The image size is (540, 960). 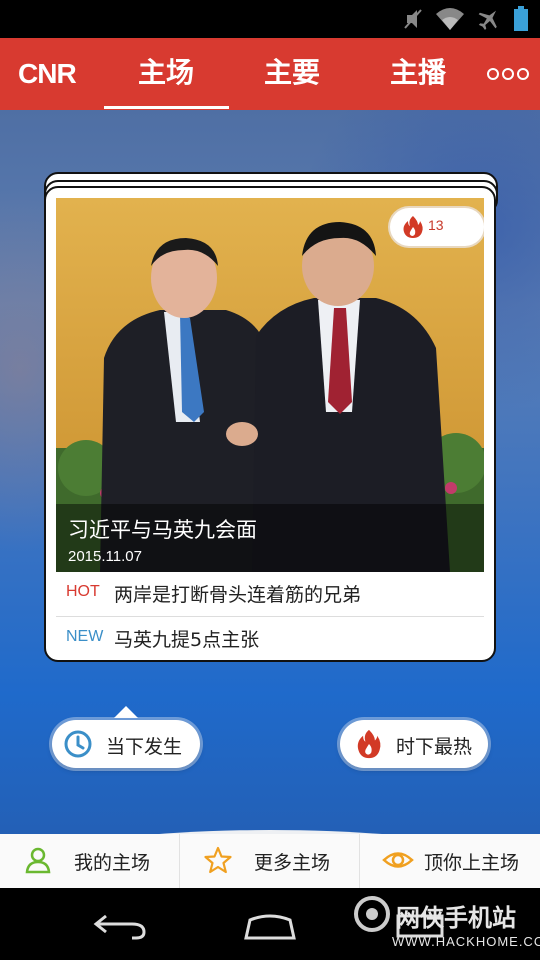 I want to click on photo-caption: 习近平与马英九会面 2015.11.07, so click(x=270, y=538).